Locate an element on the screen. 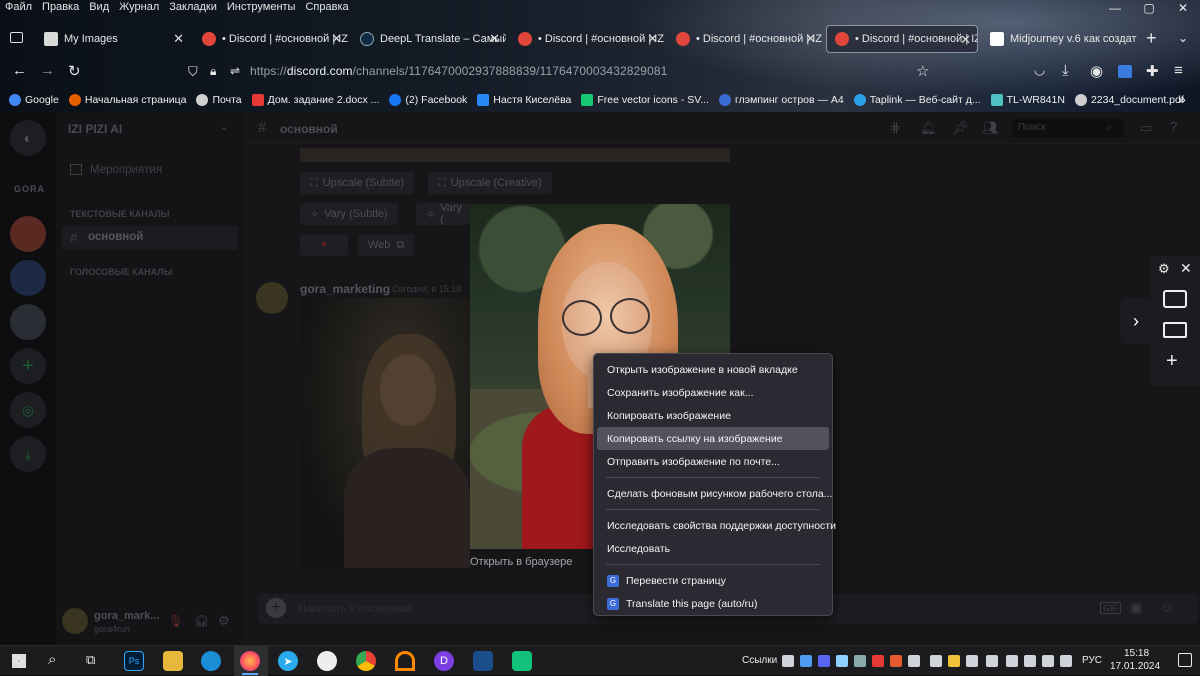 Image resolution: width=1200 pixels, height=676 pixels. tab-deepl: DeepL Translate – Самый т ✕ is located at coordinates (429, 39).